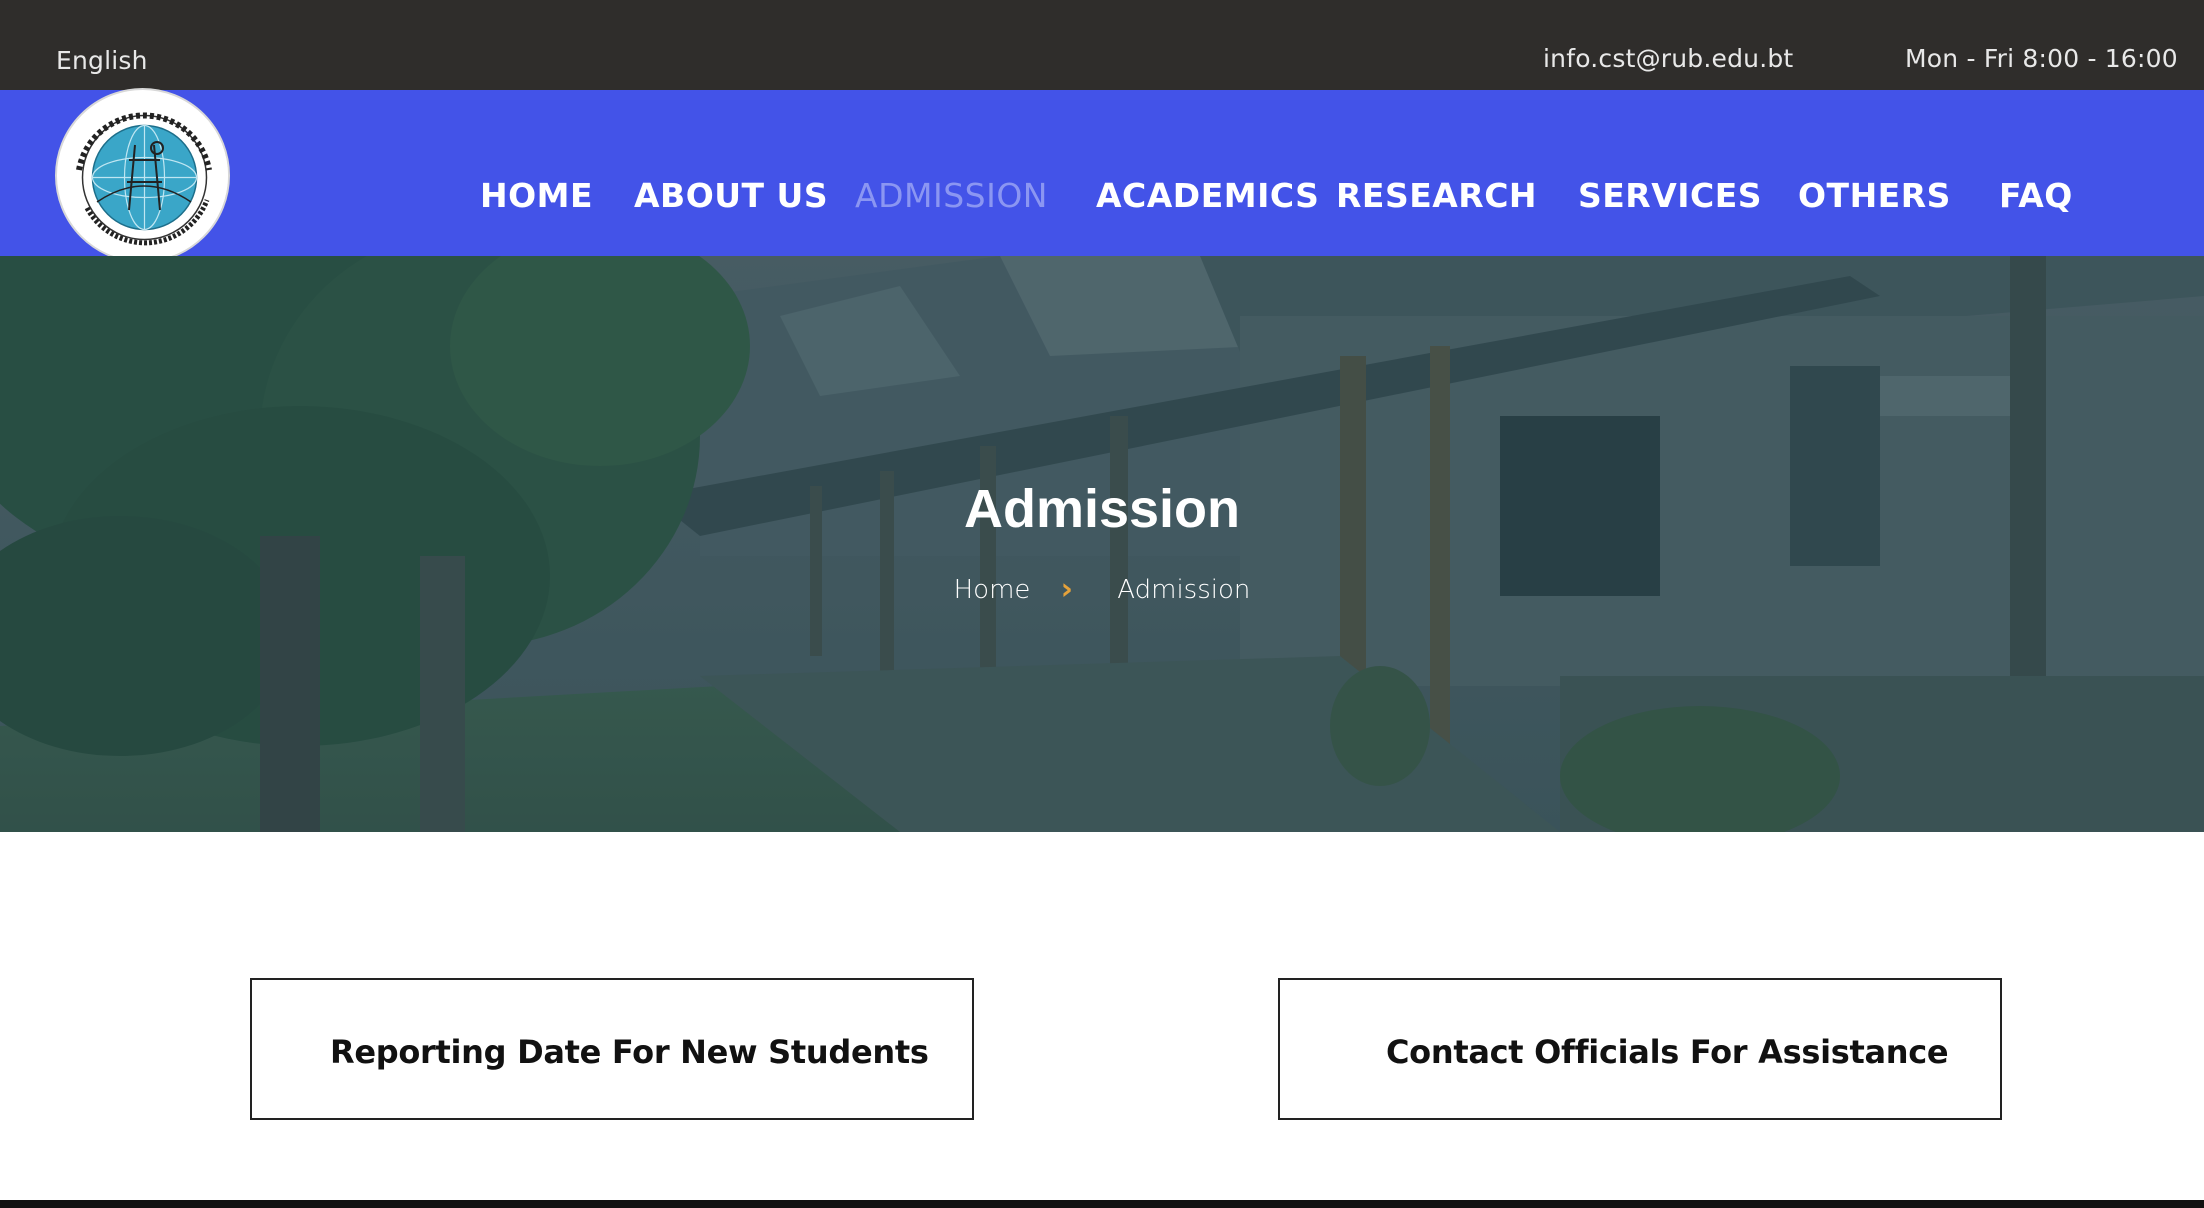 The image size is (2204, 1208). What do you see at coordinates (1667, 1052) in the screenshot?
I see `contact-officials-label: Contact Officials For Assistance` at bounding box center [1667, 1052].